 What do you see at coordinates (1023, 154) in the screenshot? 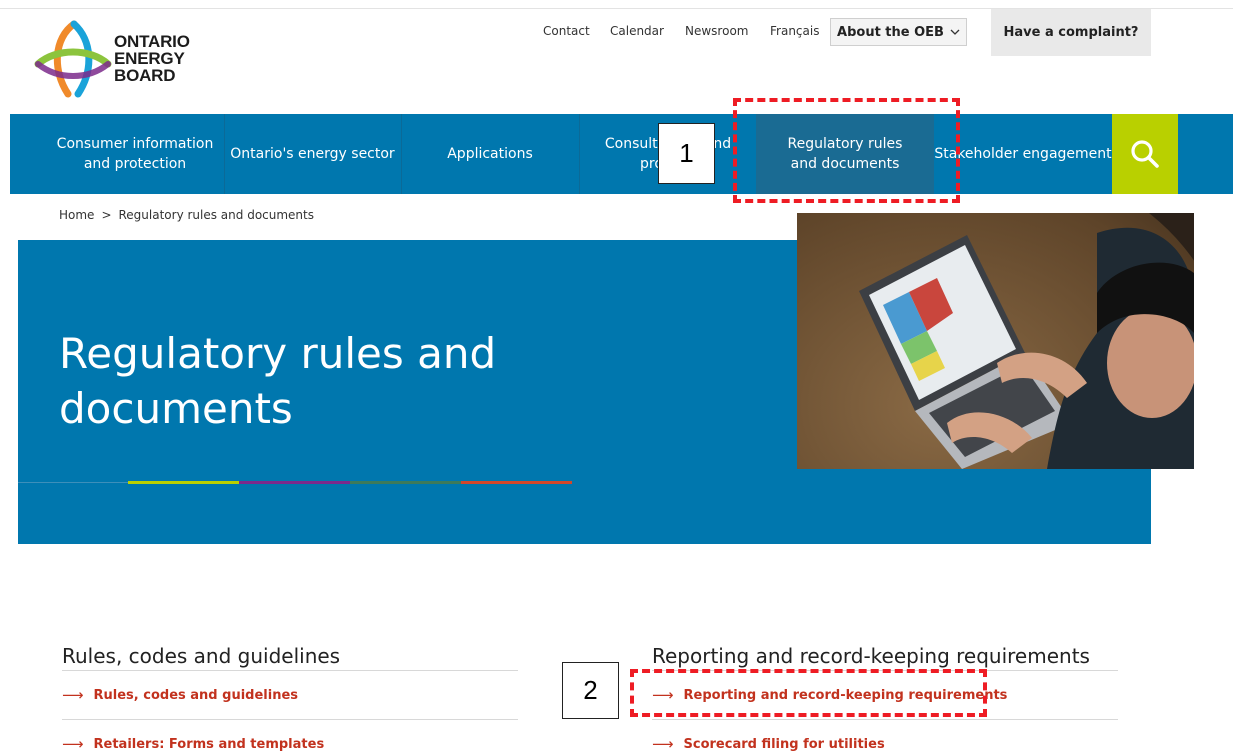
I see `nav-stakeholder-engagement: Stakeholder engagement` at bounding box center [1023, 154].